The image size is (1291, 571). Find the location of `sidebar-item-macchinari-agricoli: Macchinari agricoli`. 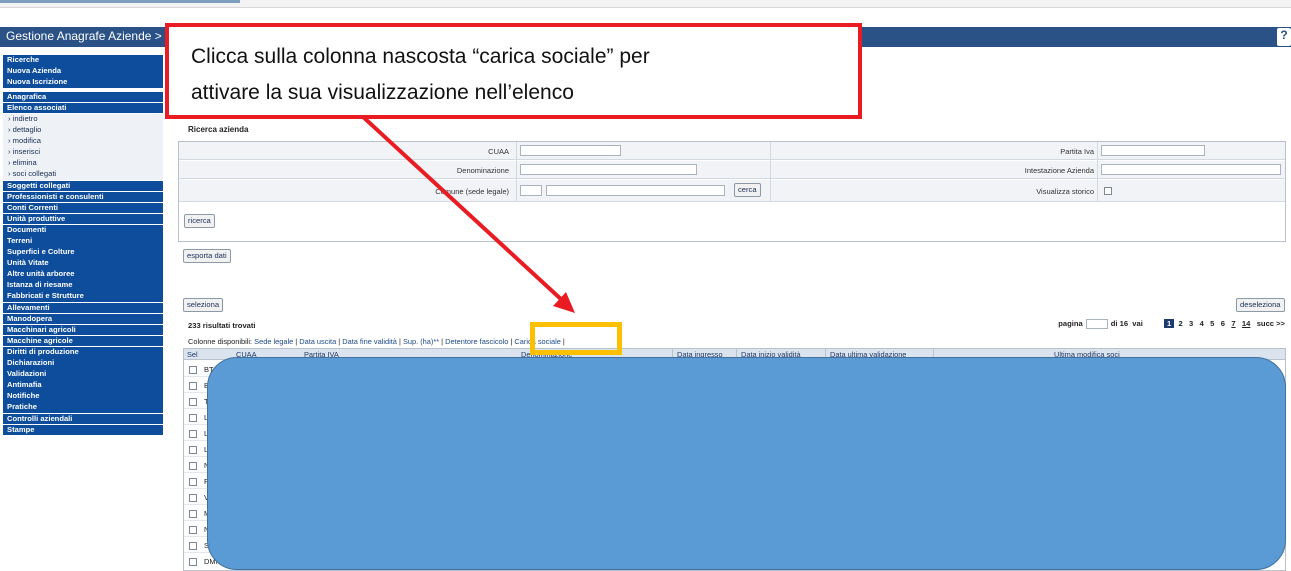

sidebar-item-macchinari-agricoli: Macchinari agricoli is located at coordinates (83, 330).